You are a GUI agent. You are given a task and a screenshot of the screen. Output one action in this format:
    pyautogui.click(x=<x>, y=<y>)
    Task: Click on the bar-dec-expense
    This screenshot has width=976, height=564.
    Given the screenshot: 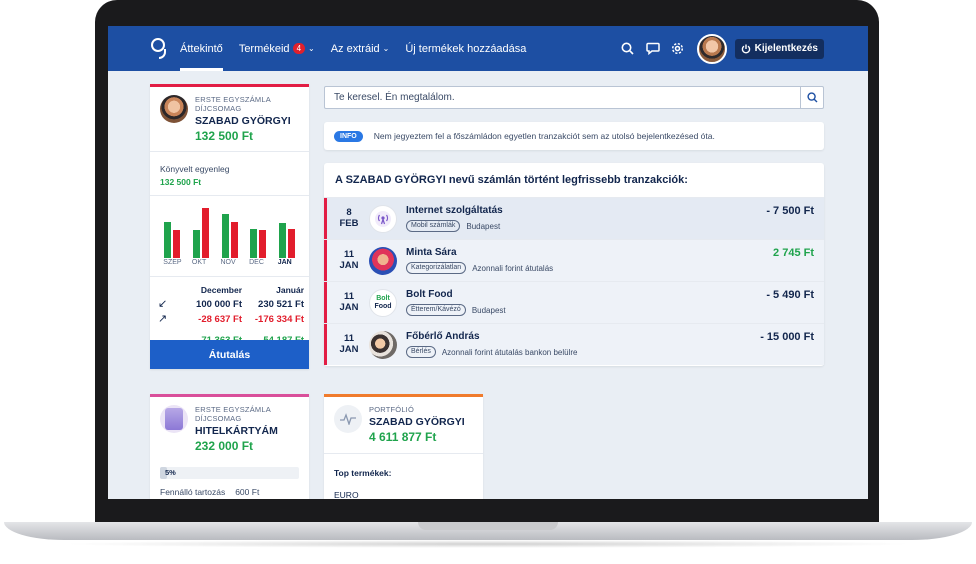 What is the action you would take?
    pyautogui.click(x=263, y=244)
    